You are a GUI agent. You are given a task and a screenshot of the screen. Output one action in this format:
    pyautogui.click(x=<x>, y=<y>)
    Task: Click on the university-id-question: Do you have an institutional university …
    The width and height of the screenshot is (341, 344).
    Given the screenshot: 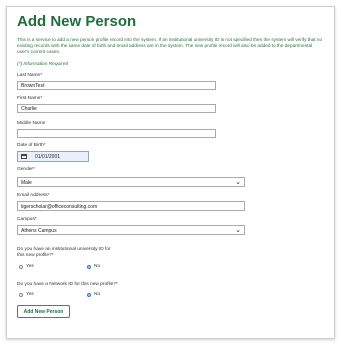 What is the action you would take?
    pyautogui.click(x=64, y=253)
    